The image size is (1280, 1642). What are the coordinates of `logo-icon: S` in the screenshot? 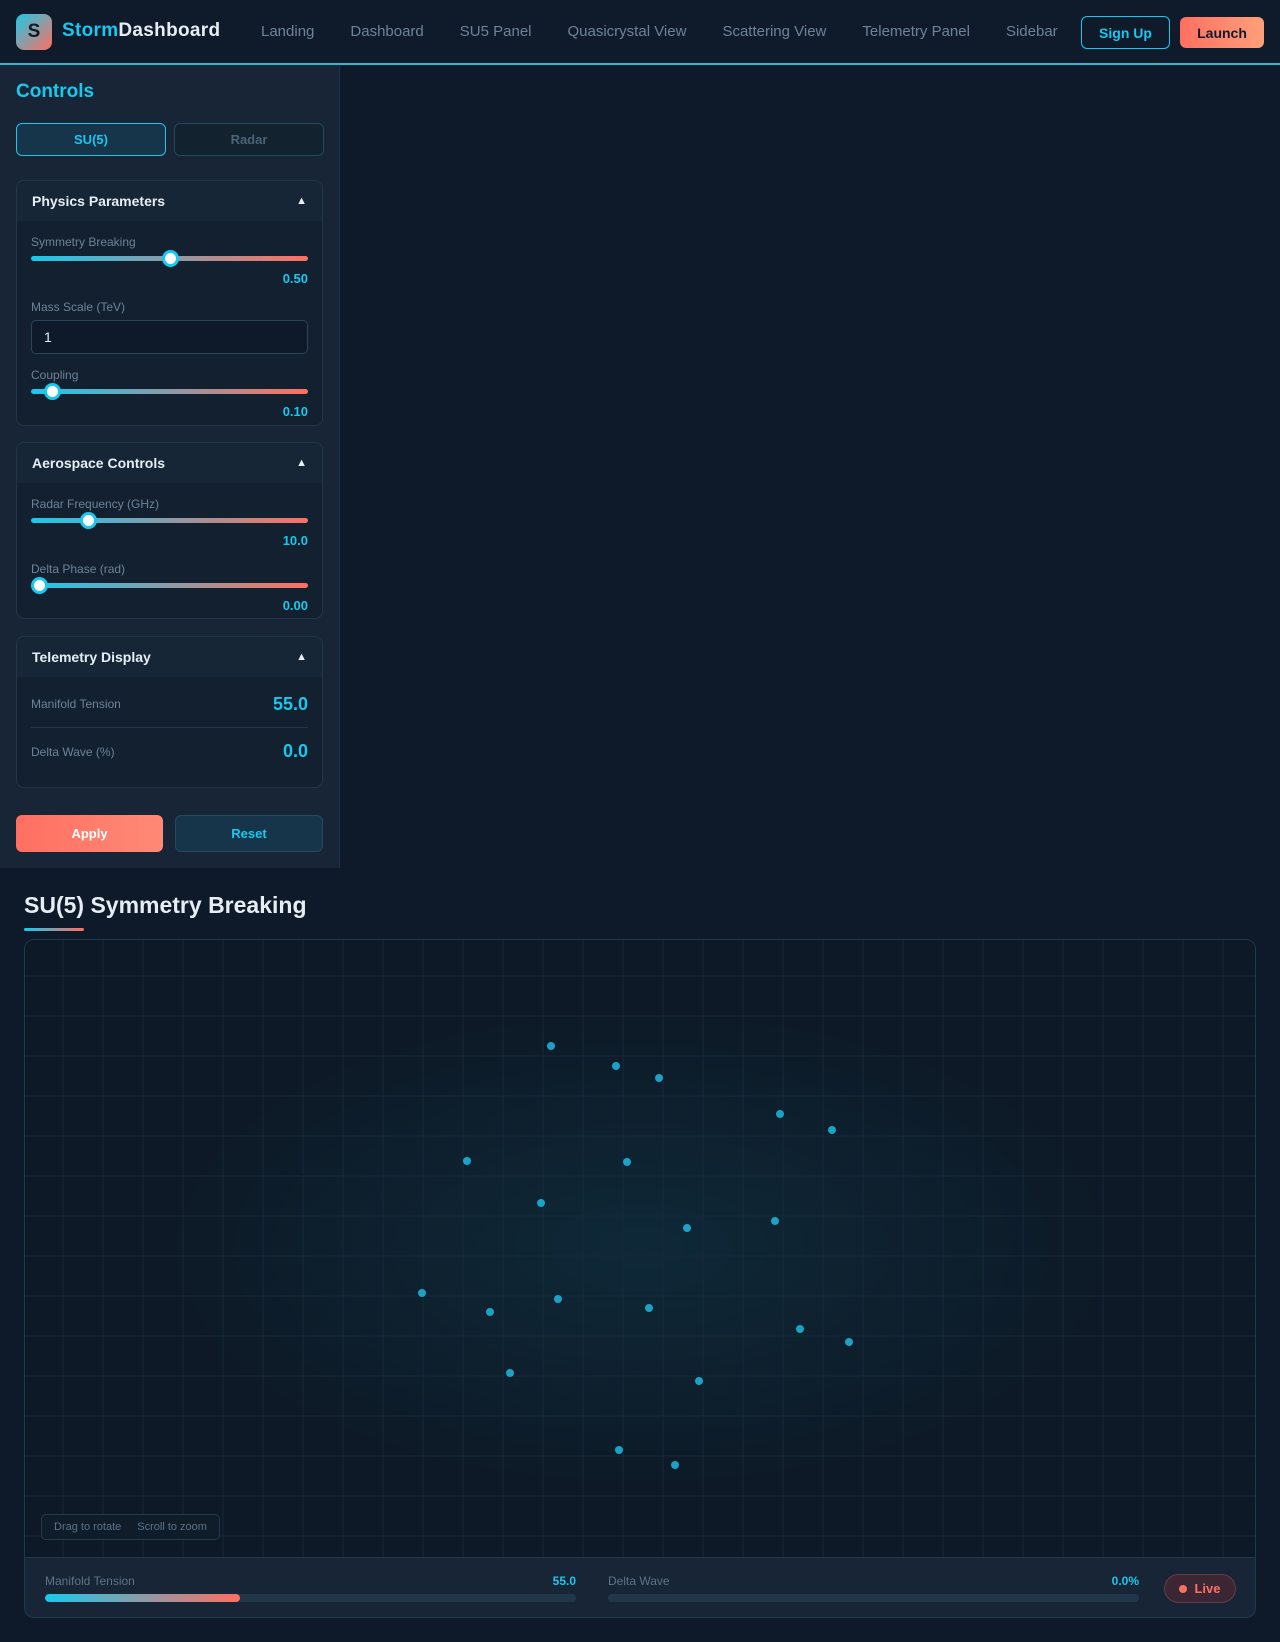 It's located at (34, 32).